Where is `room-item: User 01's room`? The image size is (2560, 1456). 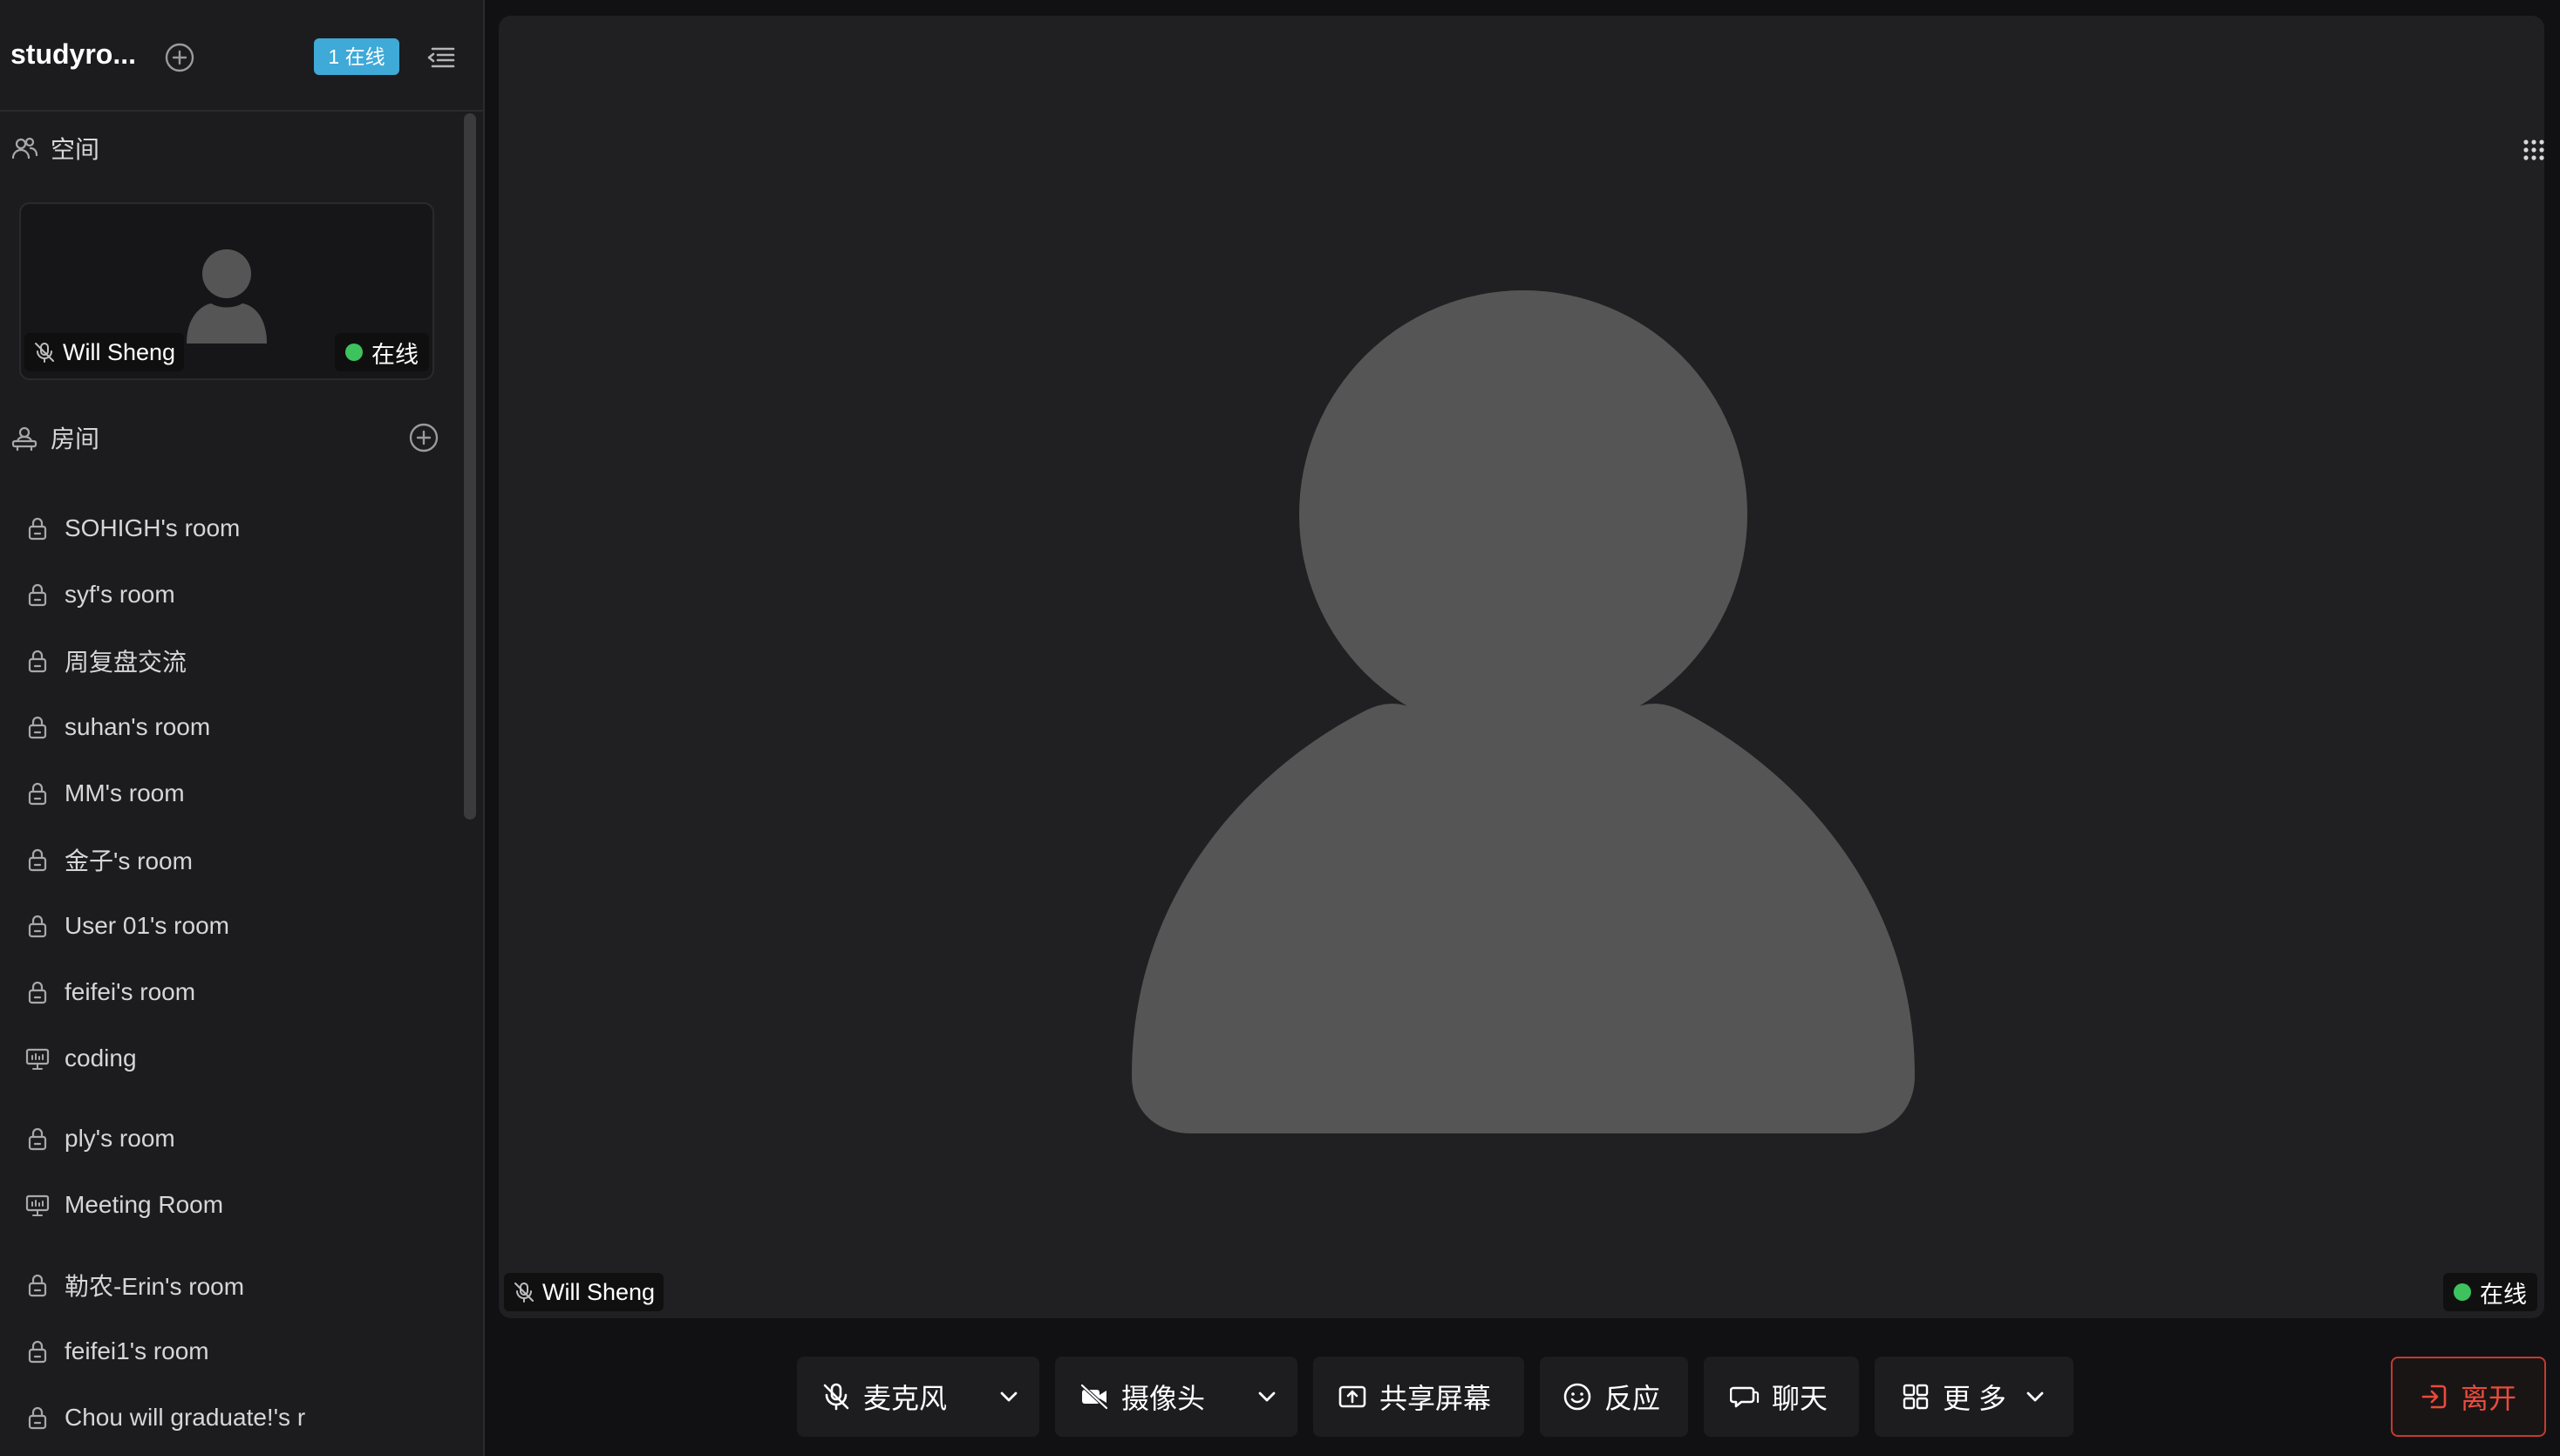
room-item: User 01's room is located at coordinates (126, 926).